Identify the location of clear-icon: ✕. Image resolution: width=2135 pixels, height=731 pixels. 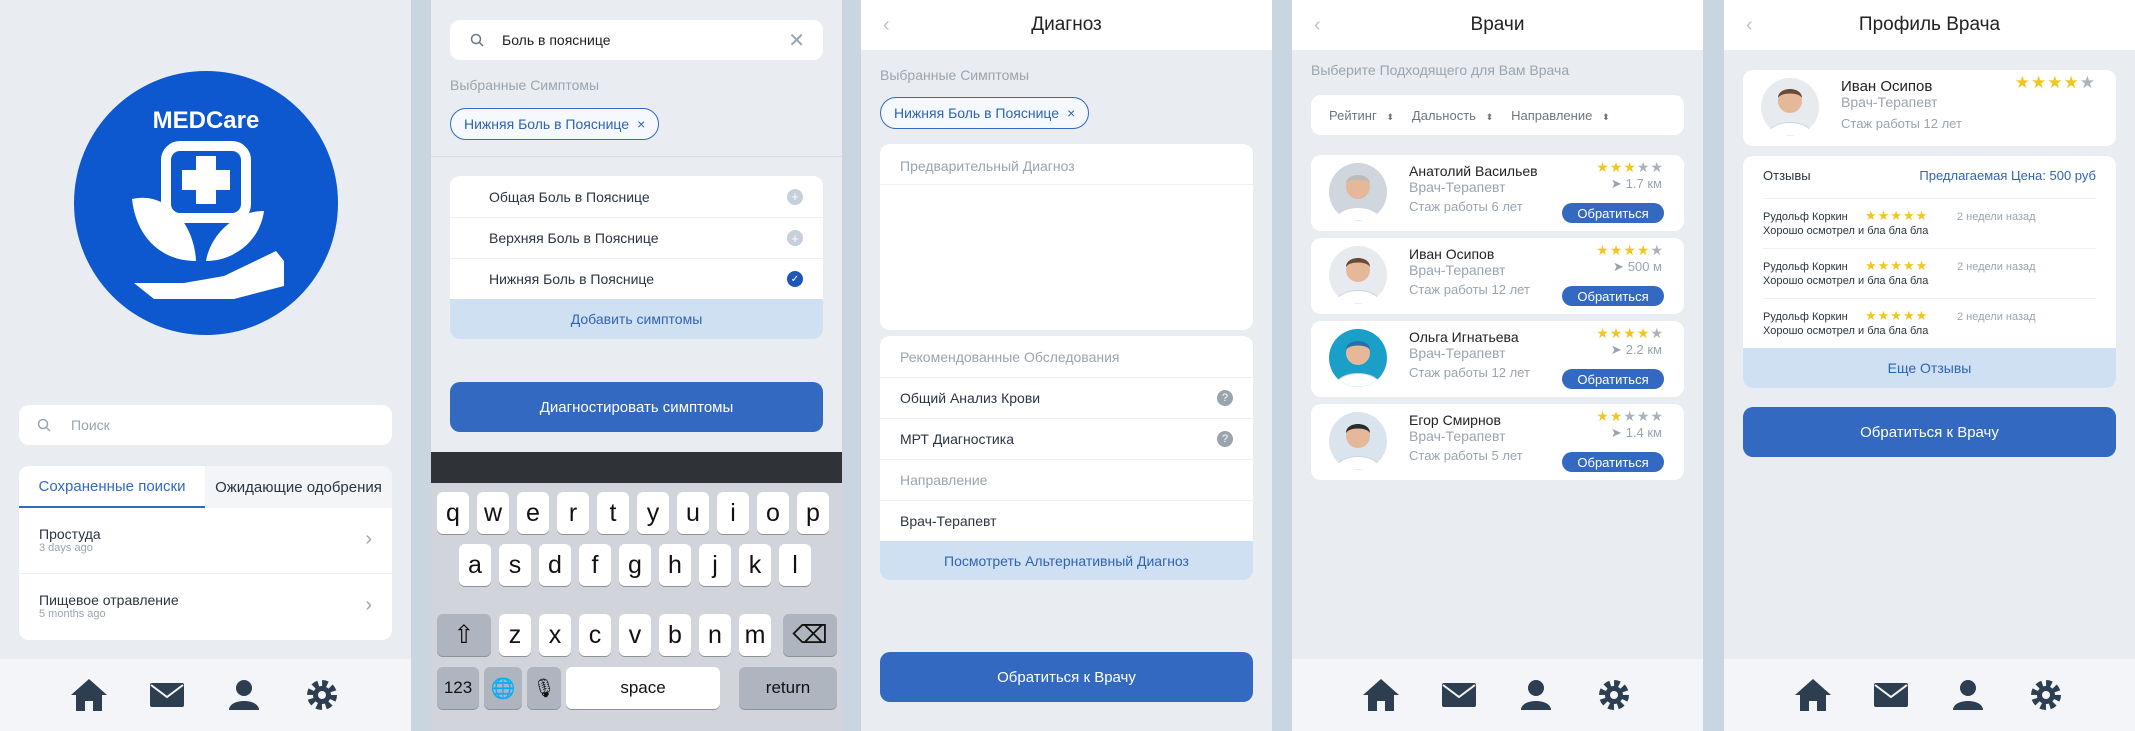
(796, 40).